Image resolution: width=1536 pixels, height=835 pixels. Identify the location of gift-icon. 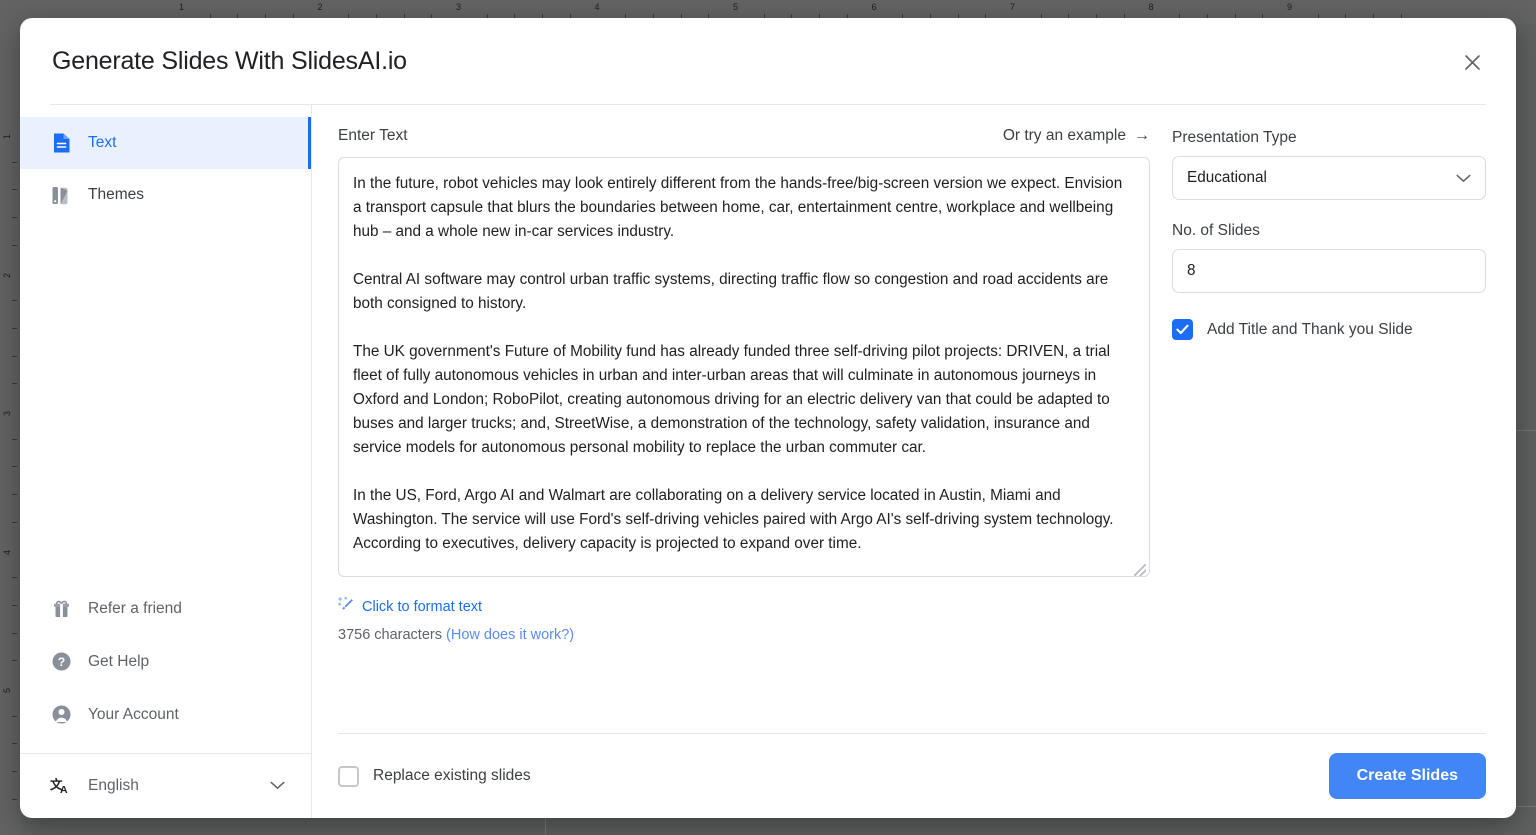
(61, 609).